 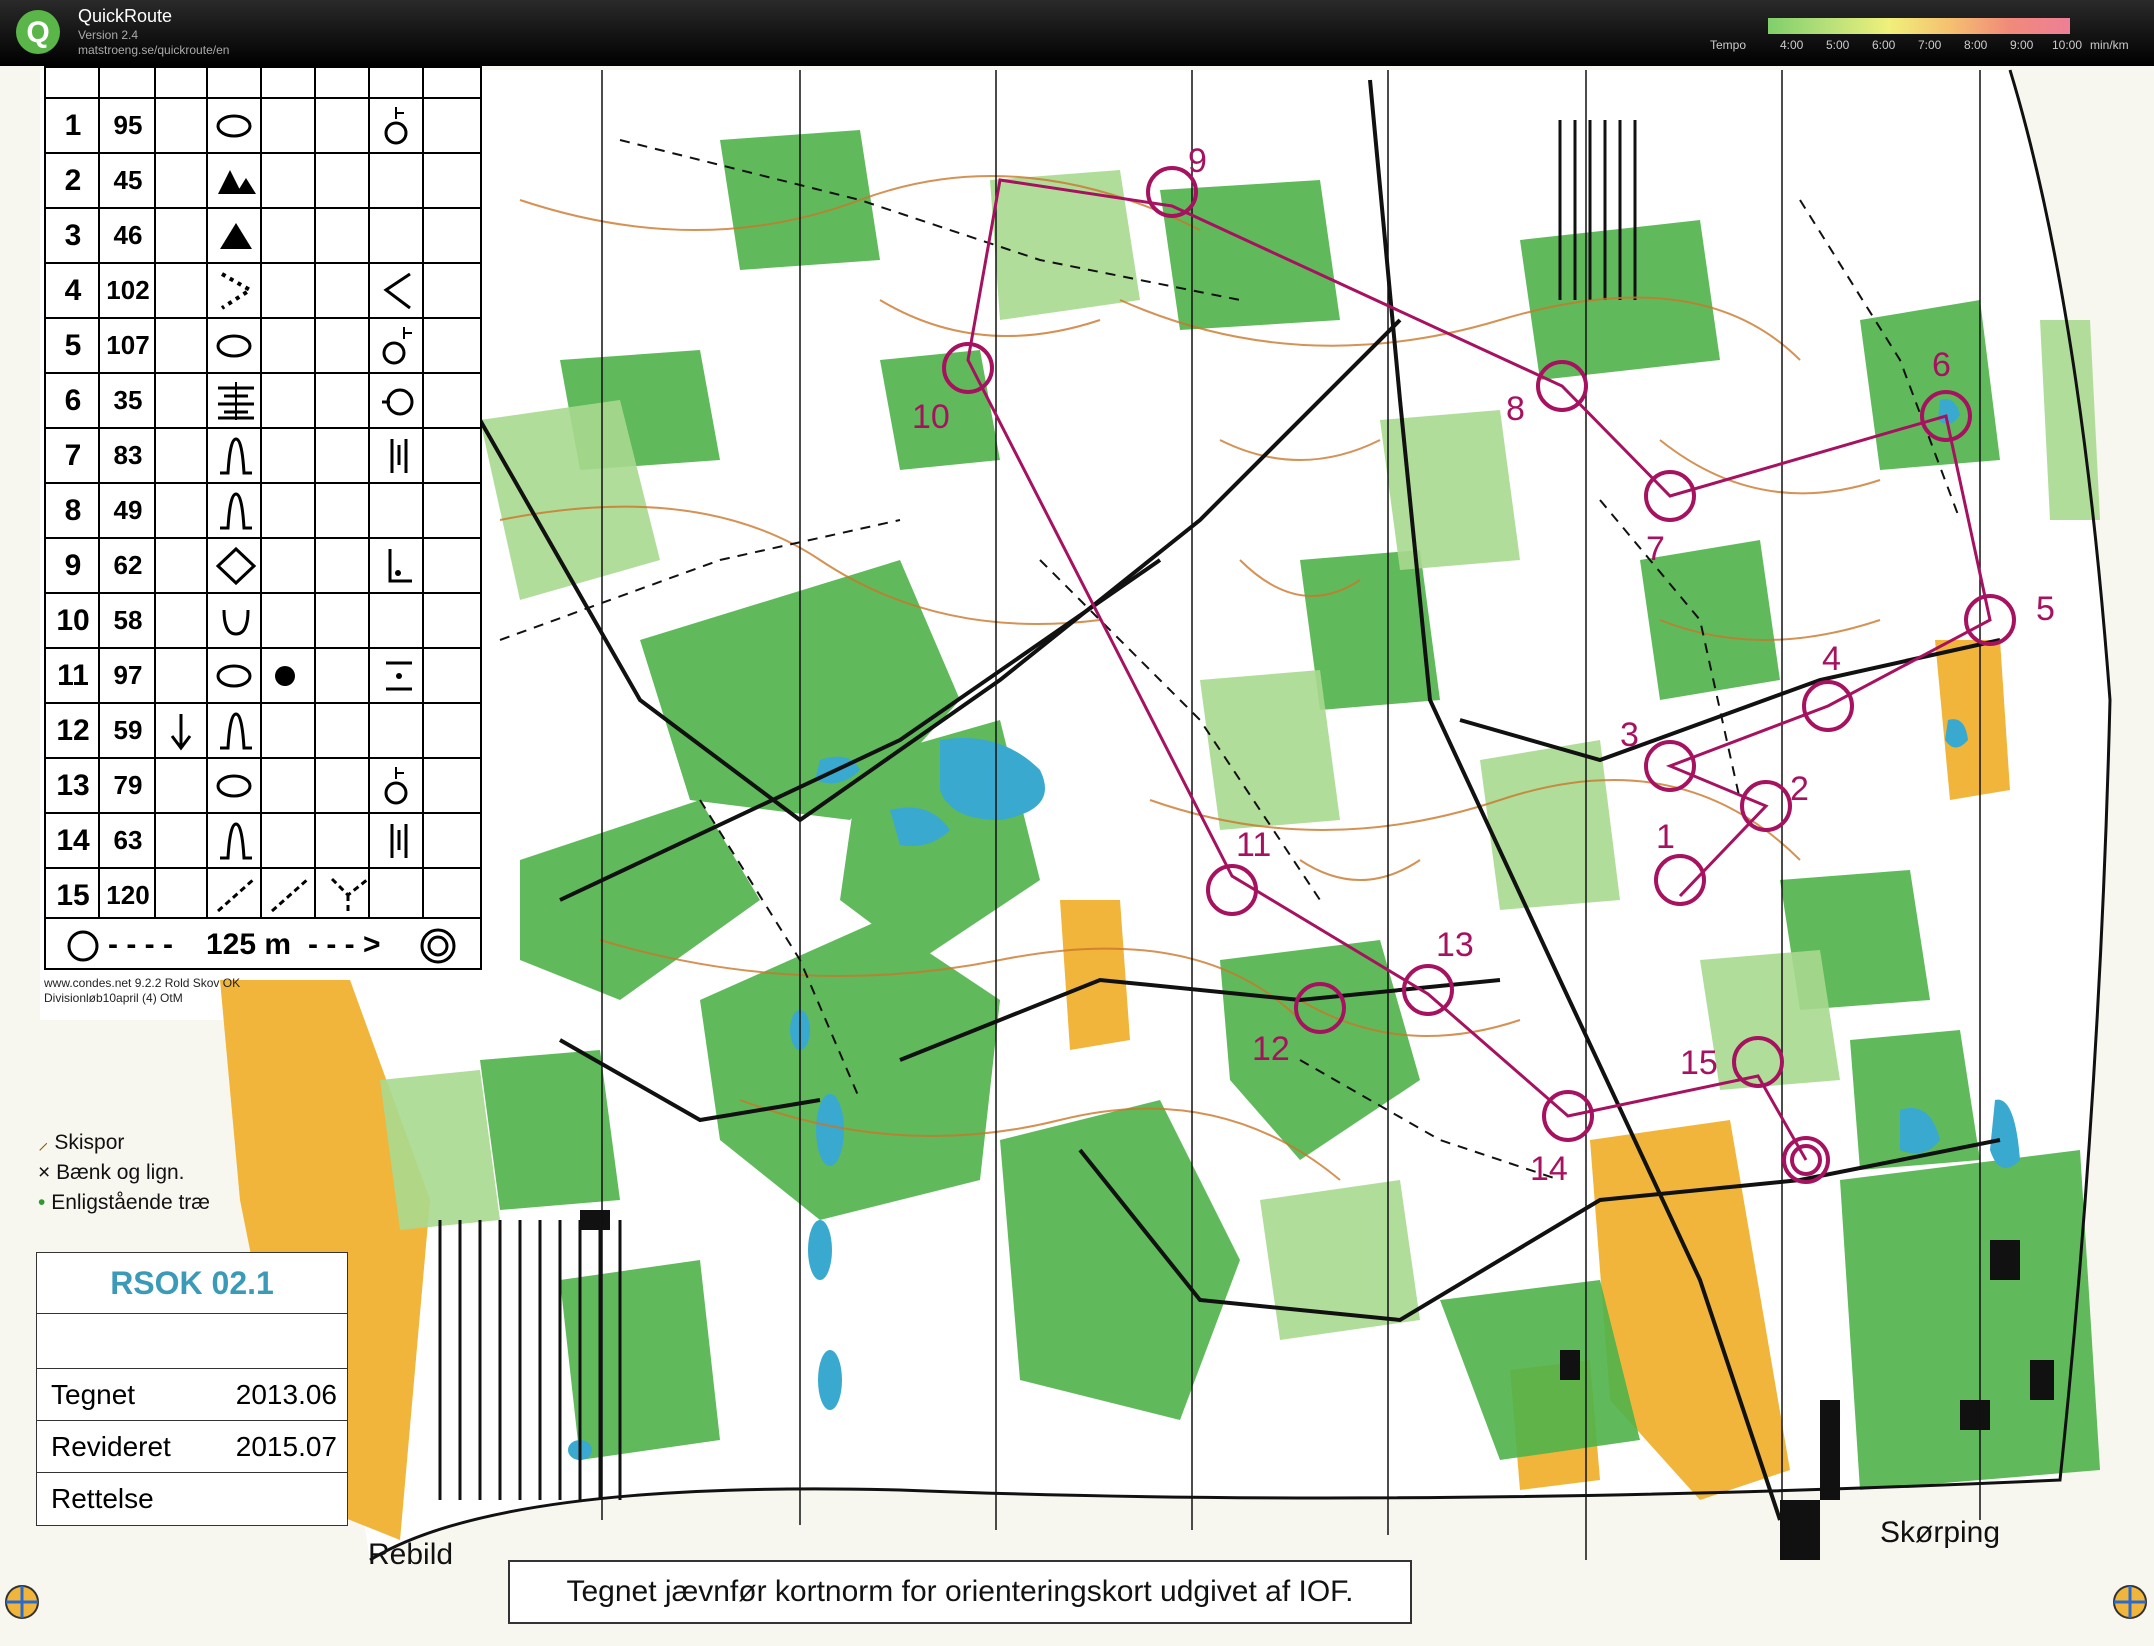 I want to click on map-info-label: Rettelse, so click(x=102, y=1498).